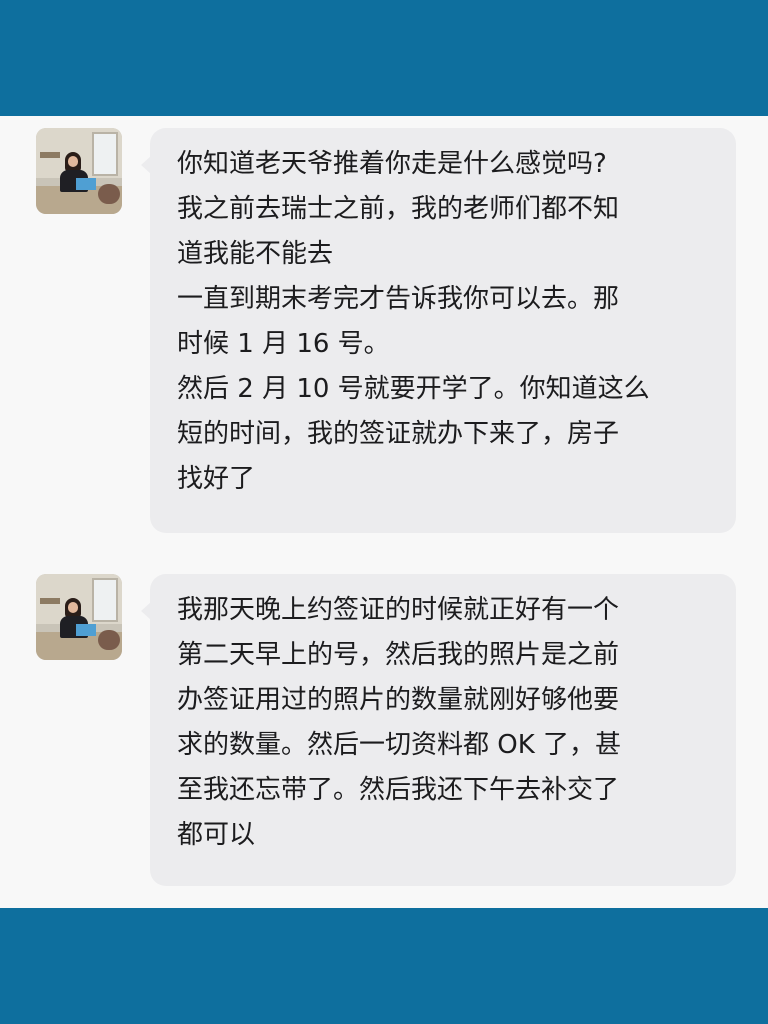 The image size is (768, 1024). What do you see at coordinates (398, 299) in the screenshot?
I see `message-line: 一直到期末考完才告诉我你可以去。那` at bounding box center [398, 299].